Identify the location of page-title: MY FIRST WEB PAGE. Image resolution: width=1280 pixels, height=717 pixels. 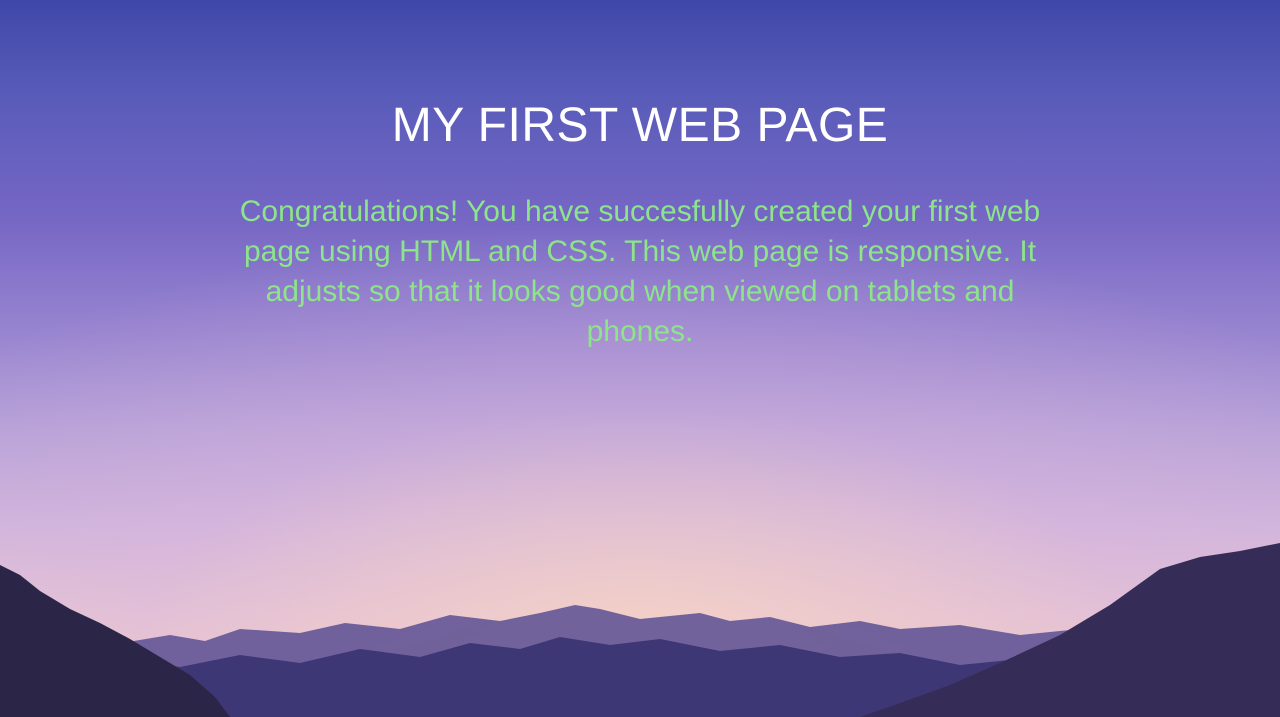
(640, 125).